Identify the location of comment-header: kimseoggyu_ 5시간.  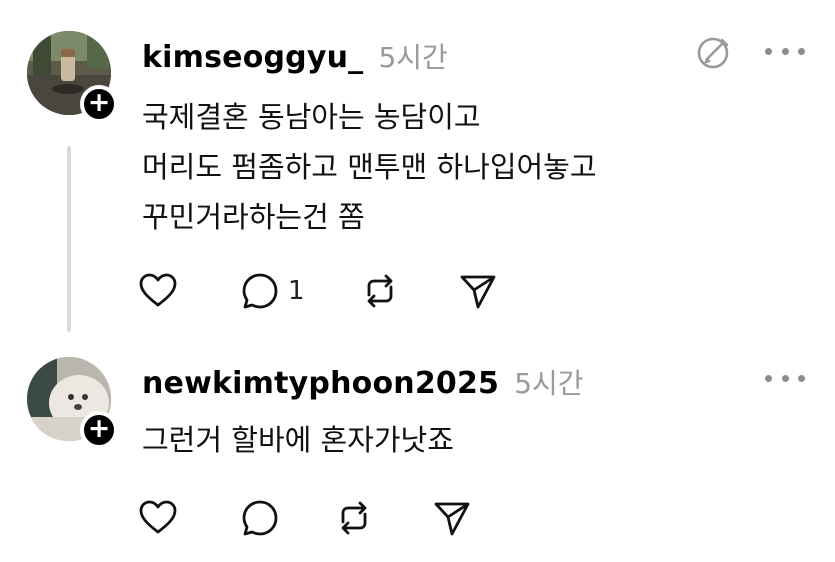
(295, 56).